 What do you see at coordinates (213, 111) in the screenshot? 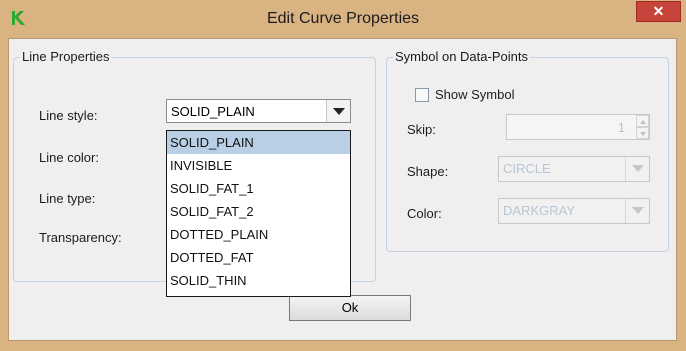
I see `line-style-value: SOLID_PLAIN` at bounding box center [213, 111].